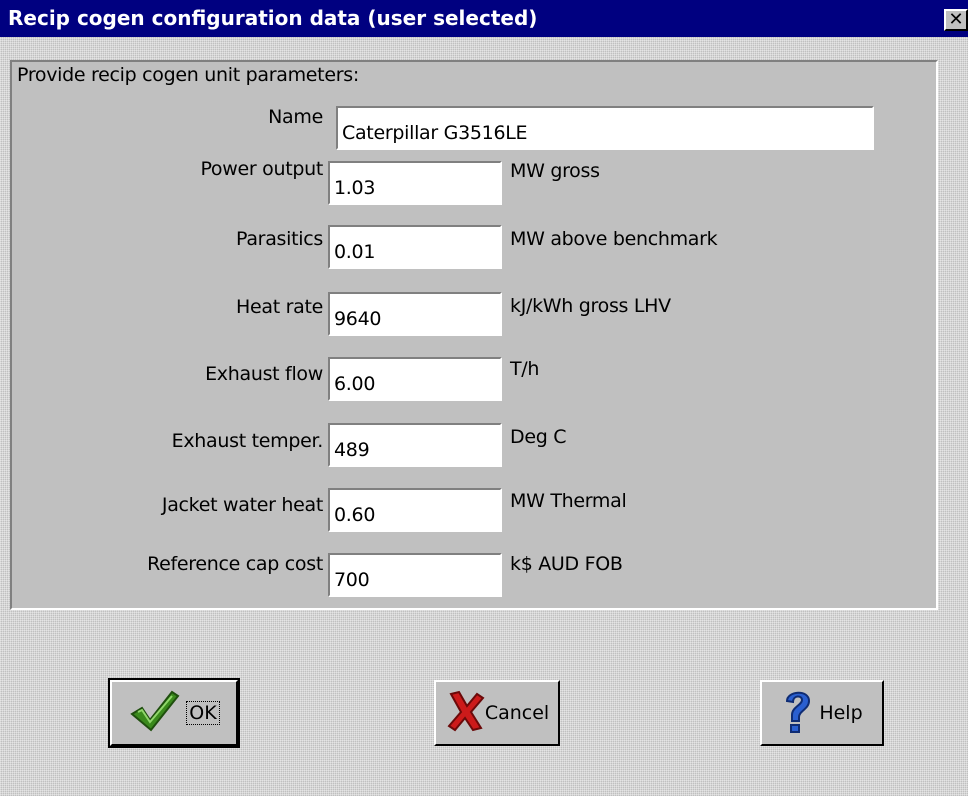 The width and height of the screenshot is (968, 796). I want to click on name-input, so click(605, 128).